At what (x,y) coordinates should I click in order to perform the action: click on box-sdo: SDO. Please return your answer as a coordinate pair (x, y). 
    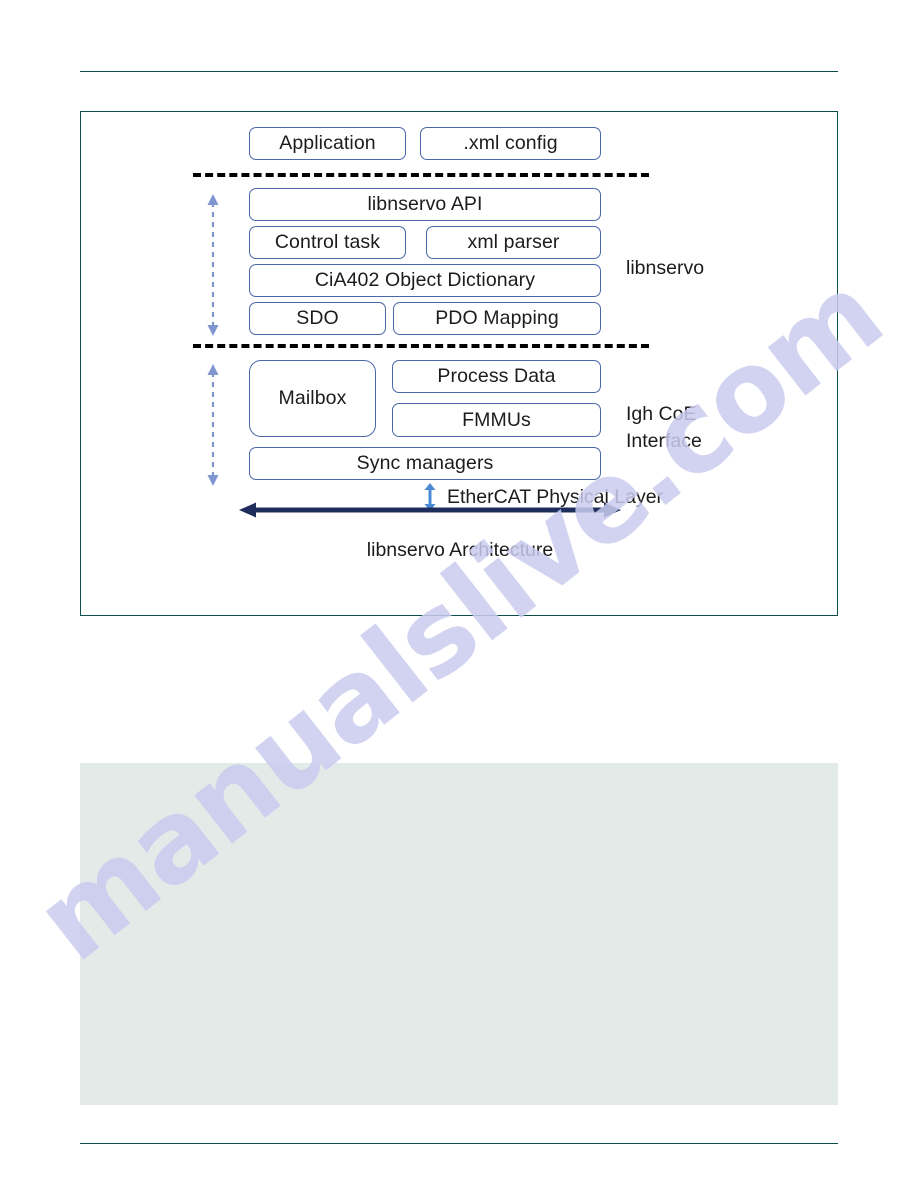
    Looking at the image, I should click on (317, 318).